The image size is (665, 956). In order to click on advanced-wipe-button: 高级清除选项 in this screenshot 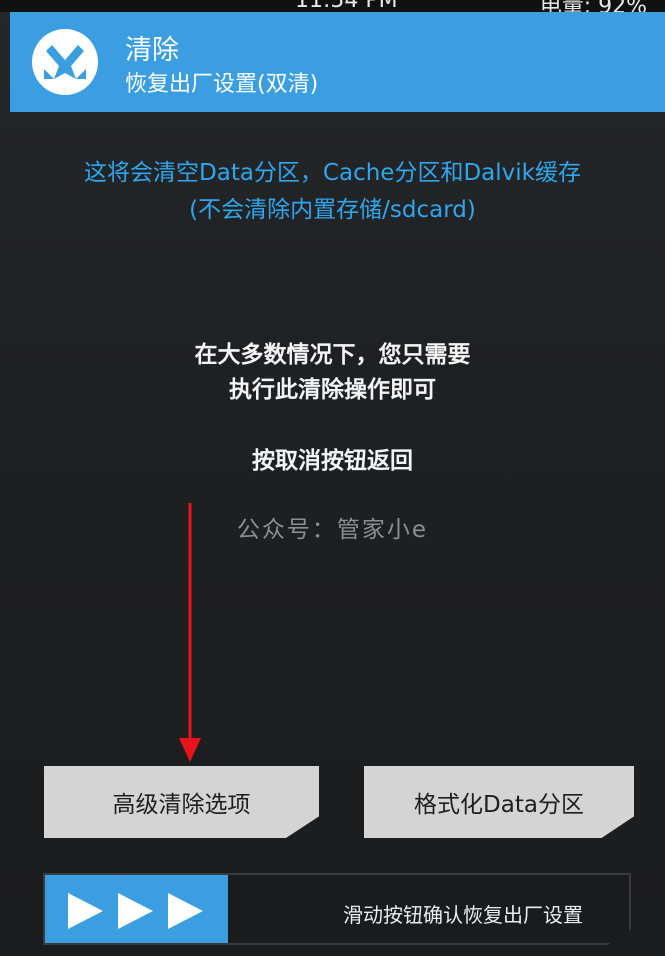, I will do `click(181, 802)`.